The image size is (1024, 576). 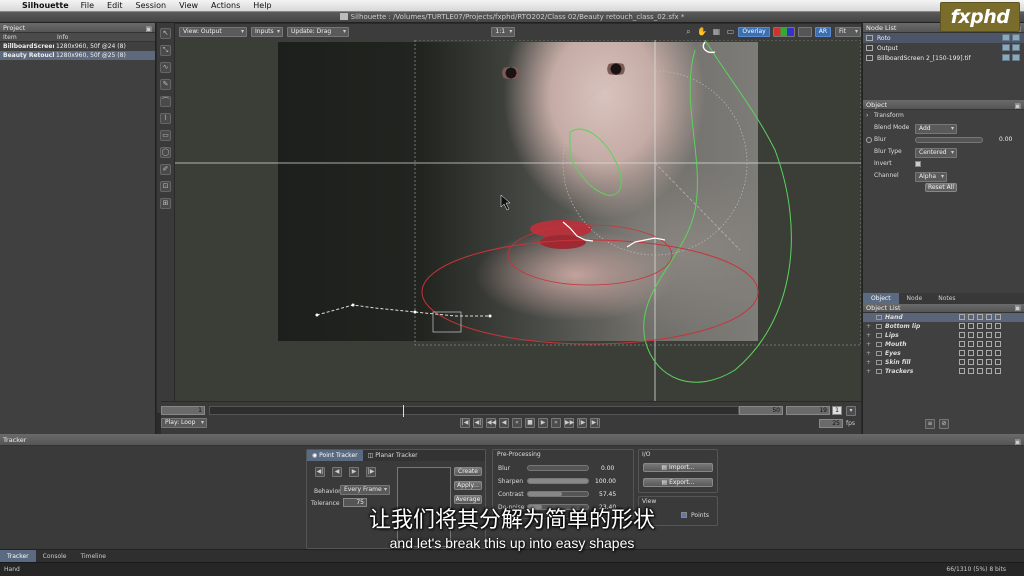 I want to click on stop-icon: ■, so click(x=530, y=423).